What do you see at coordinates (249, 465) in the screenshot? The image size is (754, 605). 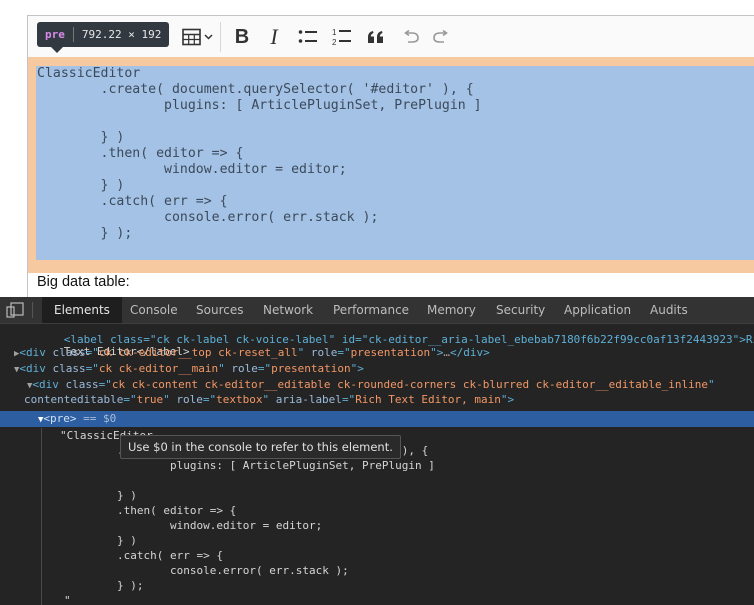 I see `text-node-line: plugins: [ ArticlePluginSet, PrePlugin ]` at bounding box center [249, 465].